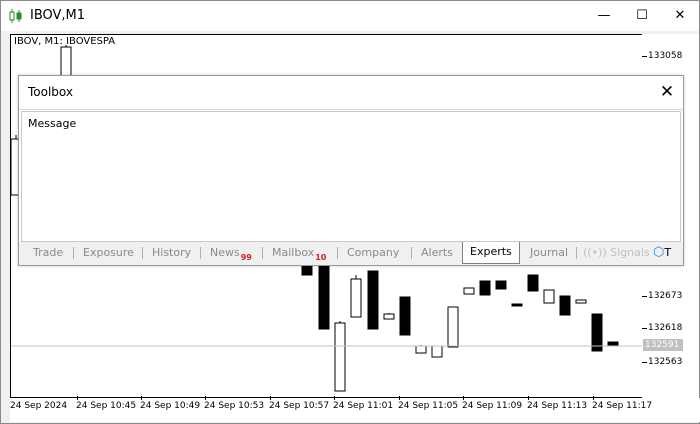  What do you see at coordinates (48, 253) in the screenshot?
I see `tab-trade: Trade` at bounding box center [48, 253].